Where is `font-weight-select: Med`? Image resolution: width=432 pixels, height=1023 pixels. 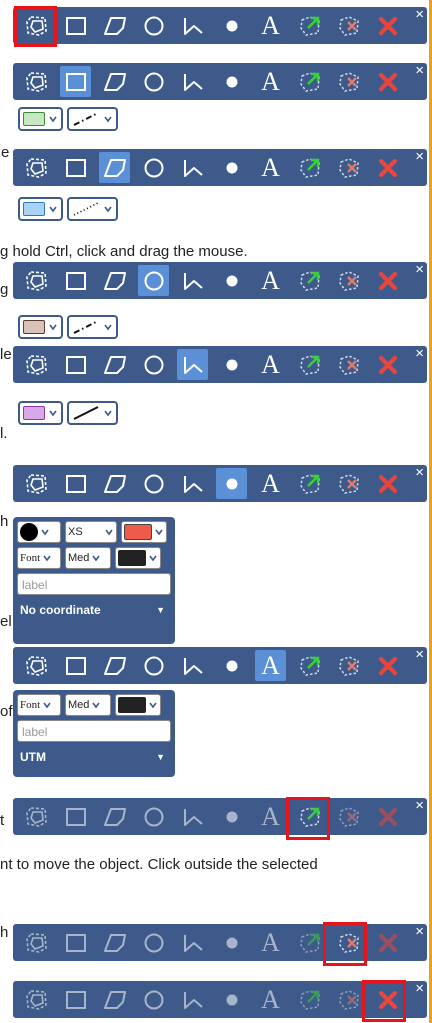 font-weight-select: Med is located at coordinates (88, 705).